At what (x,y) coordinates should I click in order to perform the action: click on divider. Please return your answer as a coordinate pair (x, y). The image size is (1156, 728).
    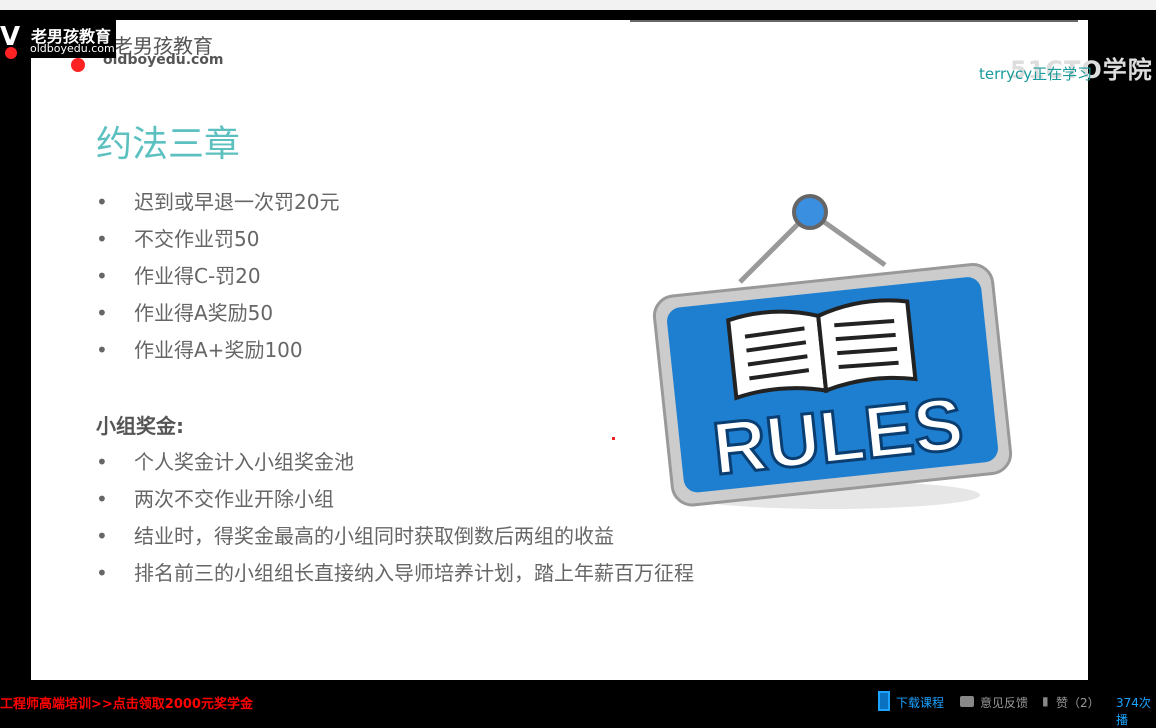
    Looking at the image, I should click on (854, 21).